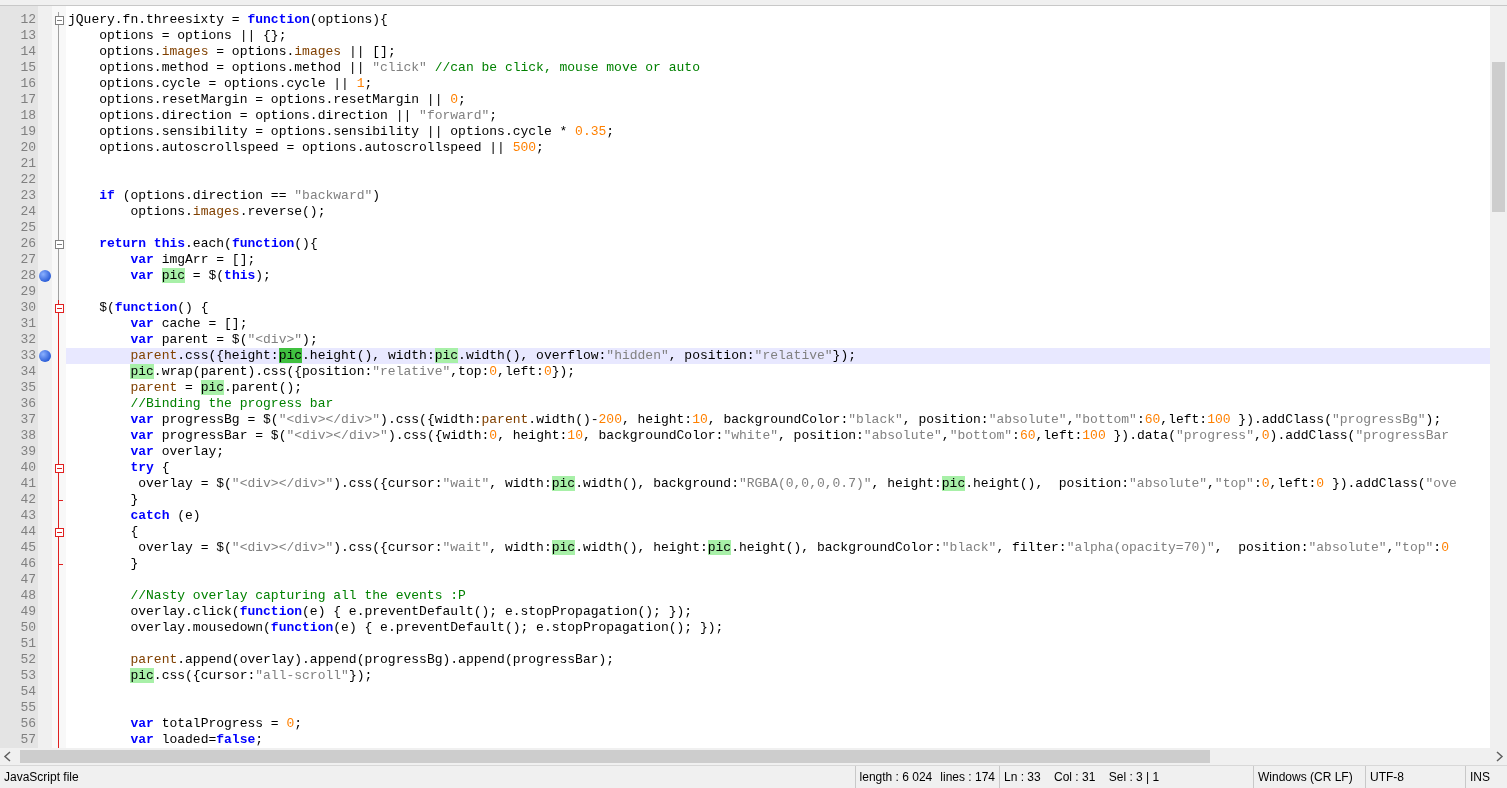  I want to click on line-number: 16, so click(28, 84).